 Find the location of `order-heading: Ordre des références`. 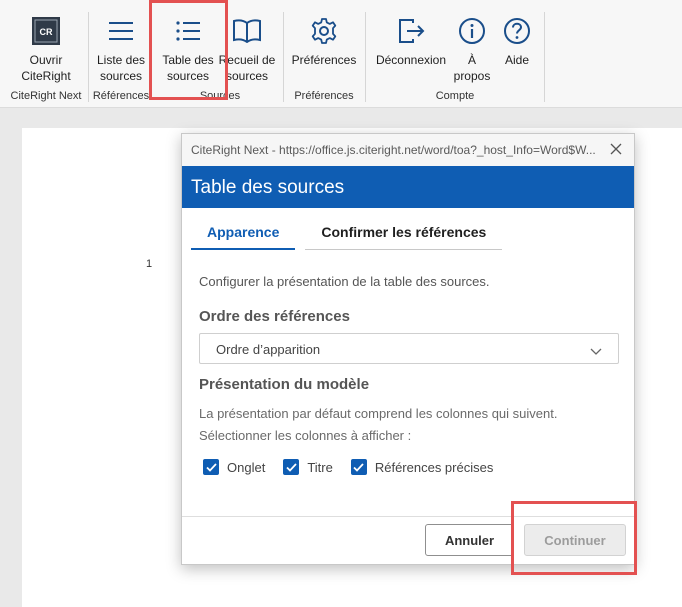

order-heading: Ordre des références is located at coordinates (274, 316).